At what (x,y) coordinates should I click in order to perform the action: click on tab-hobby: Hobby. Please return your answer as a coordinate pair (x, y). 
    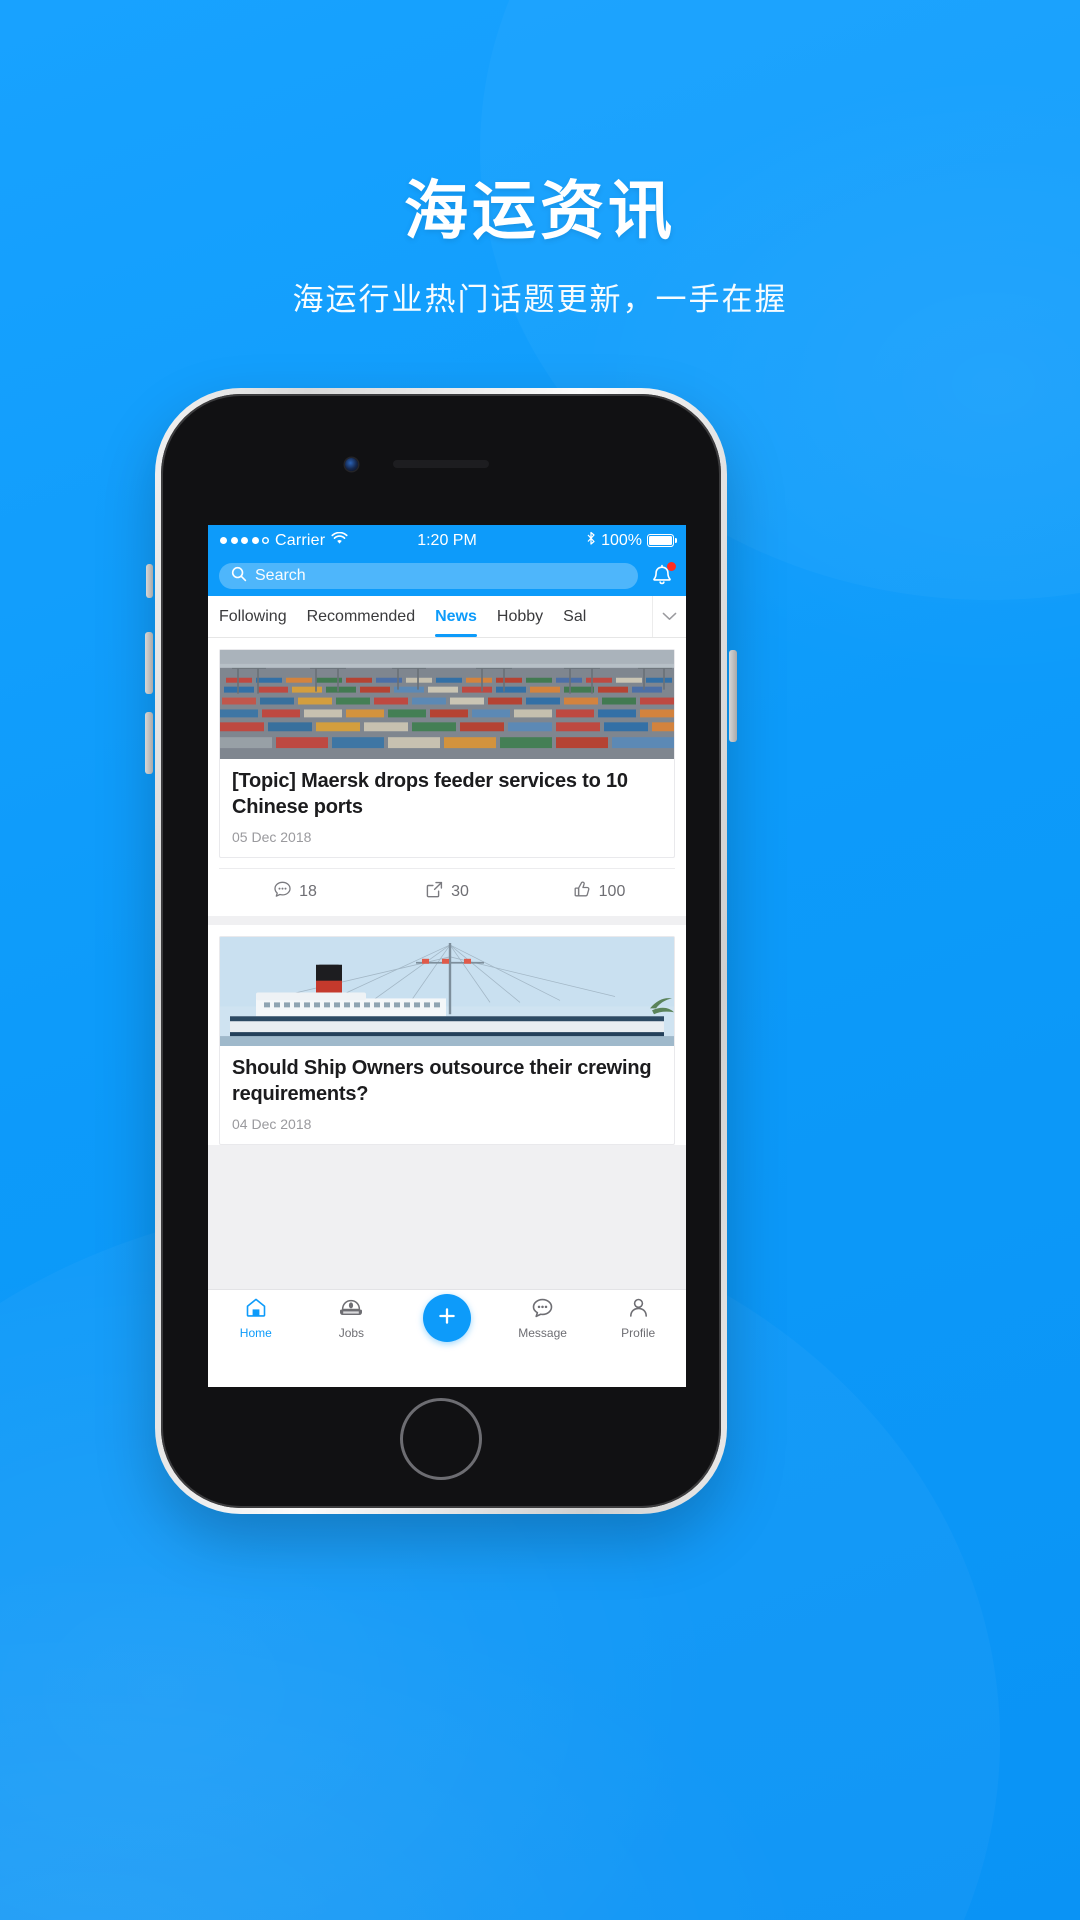
    Looking at the image, I should click on (520, 616).